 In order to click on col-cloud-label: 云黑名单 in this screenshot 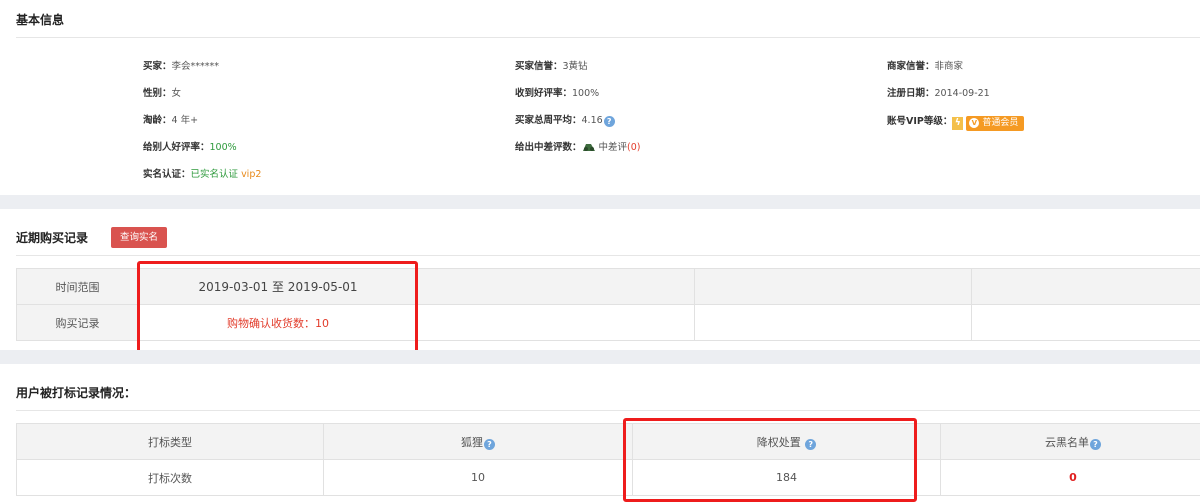, I will do `click(1067, 442)`.